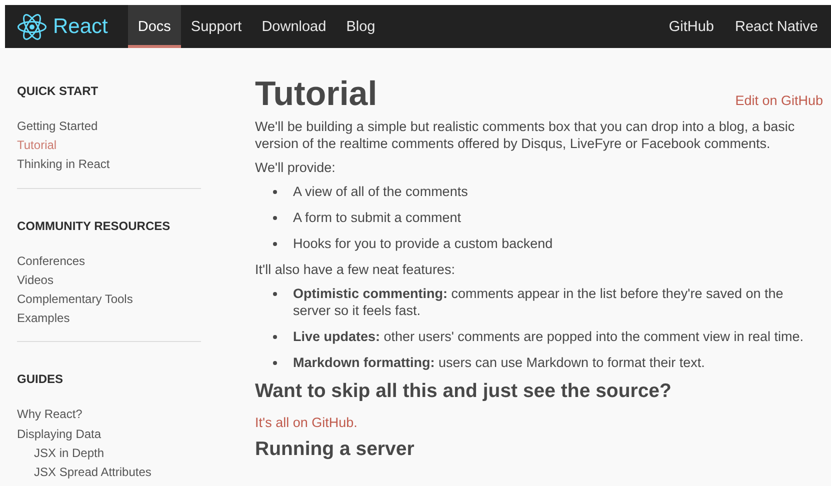  I want to click on paragraph: It'll also have a few neat features:, so click(355, 269).